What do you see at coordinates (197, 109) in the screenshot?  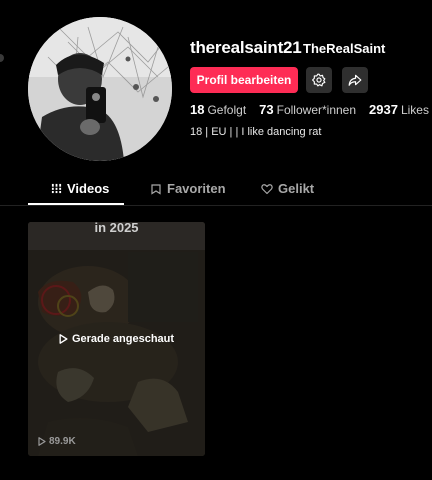 I see `stat-following-value: 18` at bounding box center [197, 109].